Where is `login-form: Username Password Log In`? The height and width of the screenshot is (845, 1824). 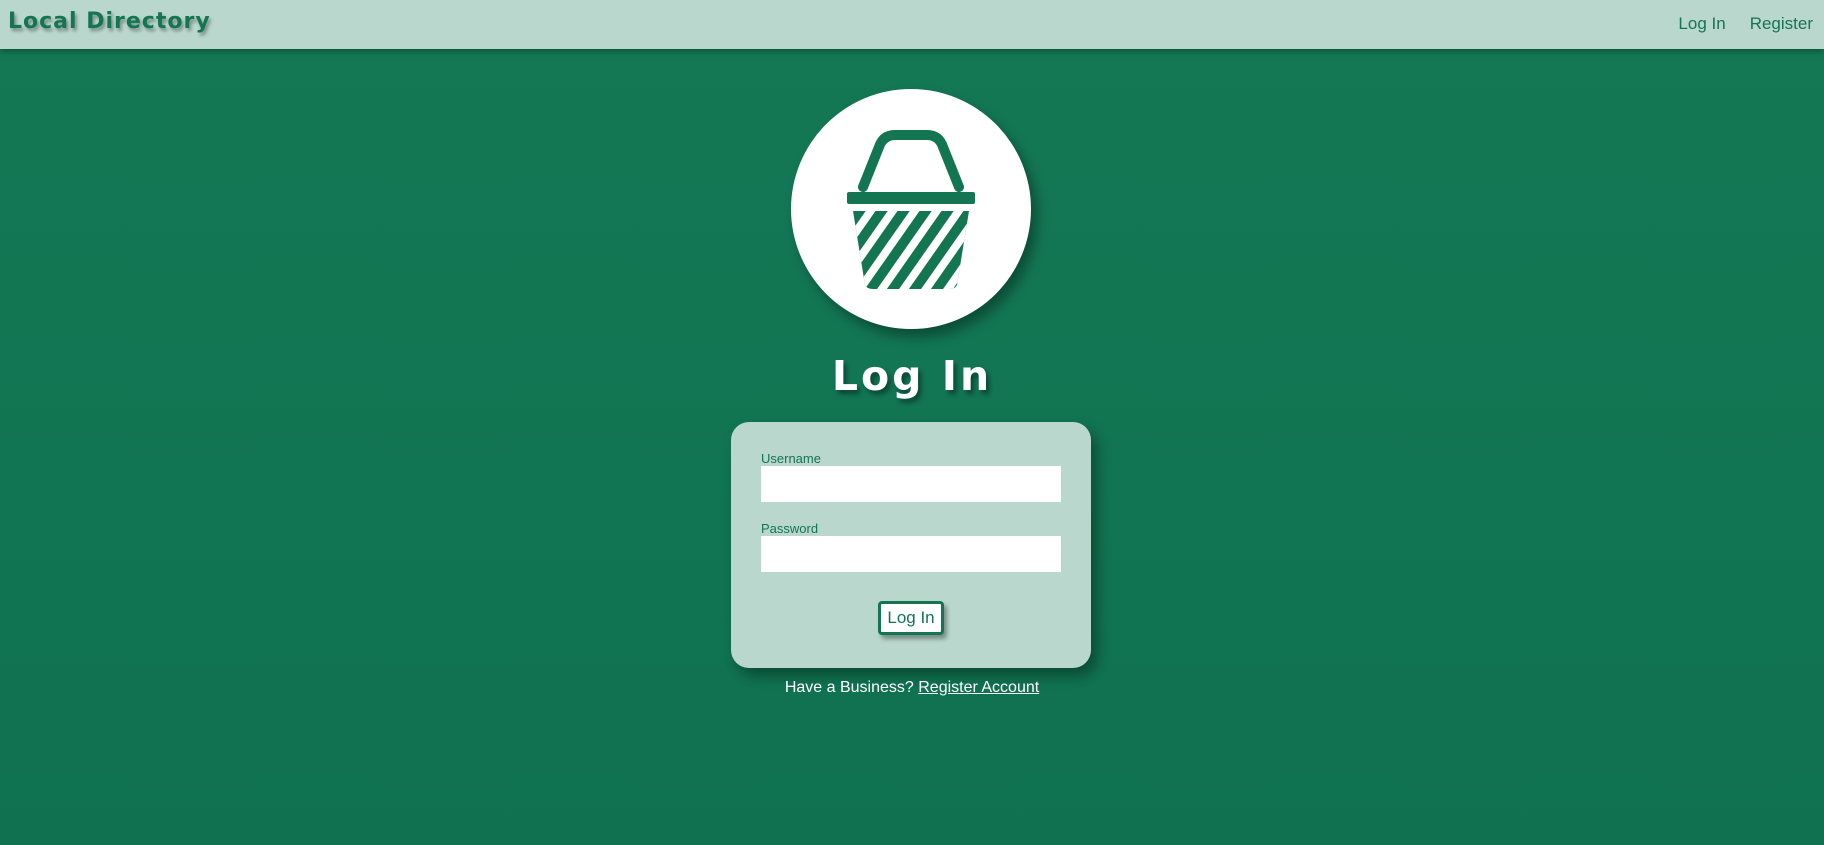
login-form: Username Password Log In is located at coordinates (911, 545).